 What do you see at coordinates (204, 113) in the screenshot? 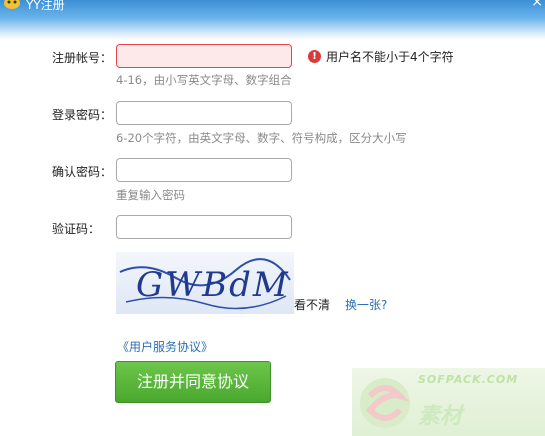
I see `password-input` at bounding box center [204, 113].